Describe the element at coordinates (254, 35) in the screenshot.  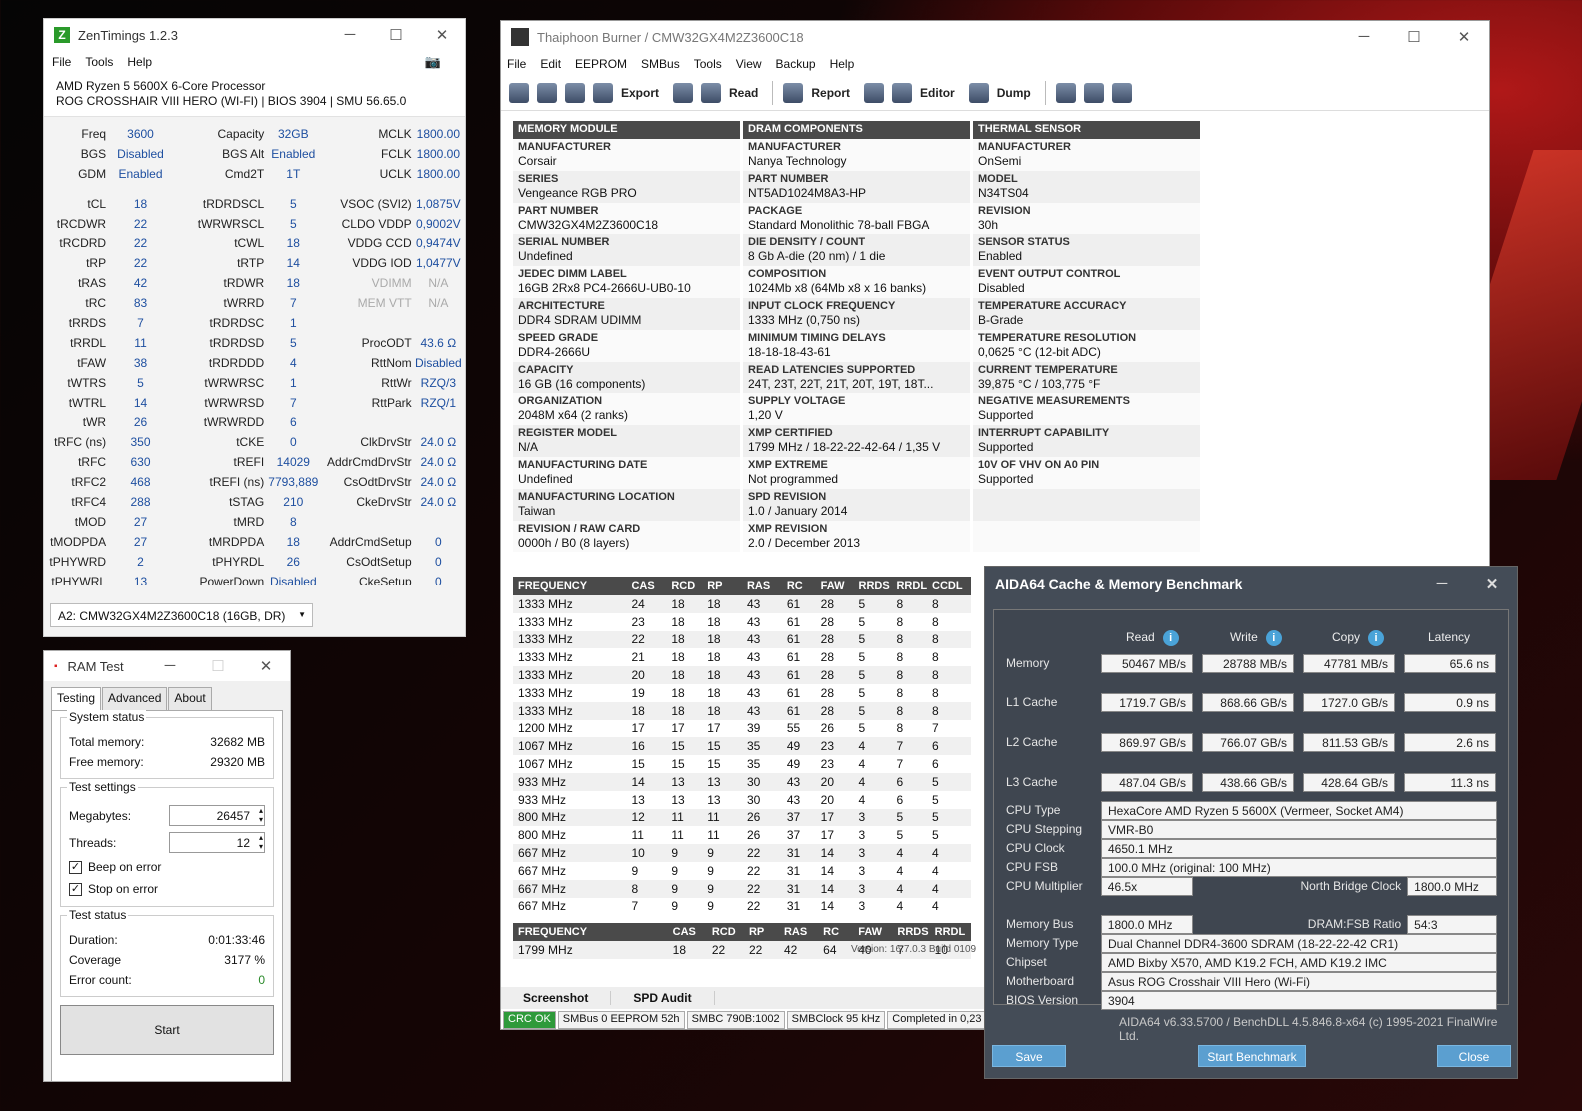
I see `zentimings-titlebar: Z ZenTimings 1.2.3 ─ ☐ ✕` at that location.